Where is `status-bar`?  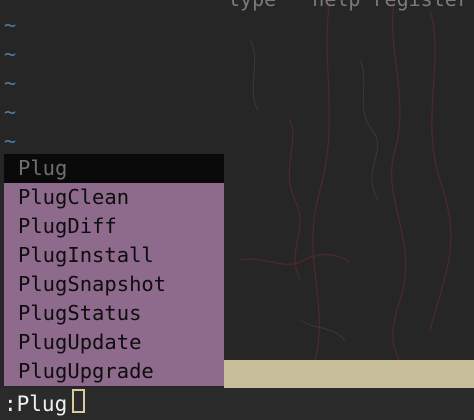
status-bar is located at coordinates (349, 374).